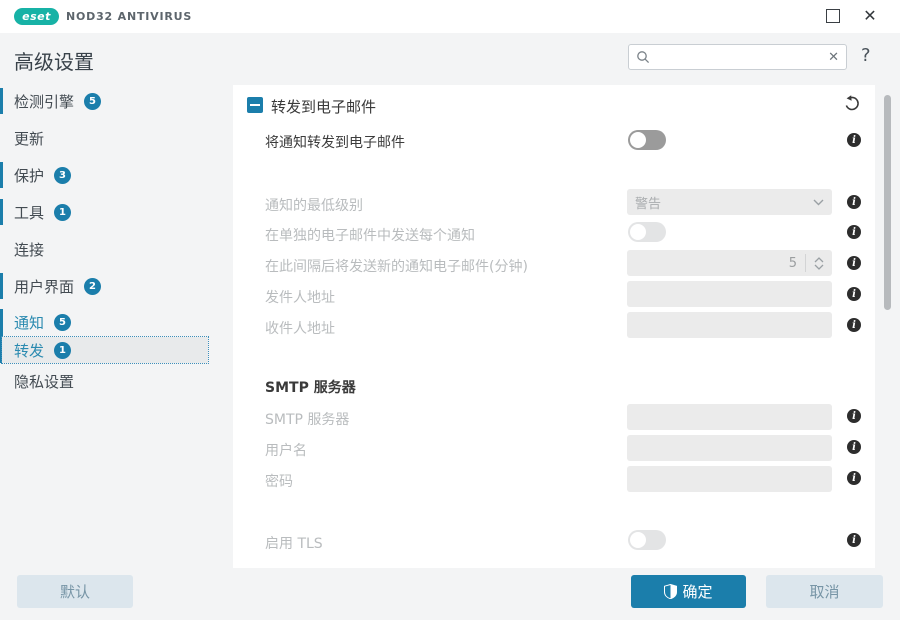  I want to click on search-clear-icon: ✕, so click(833, 57).